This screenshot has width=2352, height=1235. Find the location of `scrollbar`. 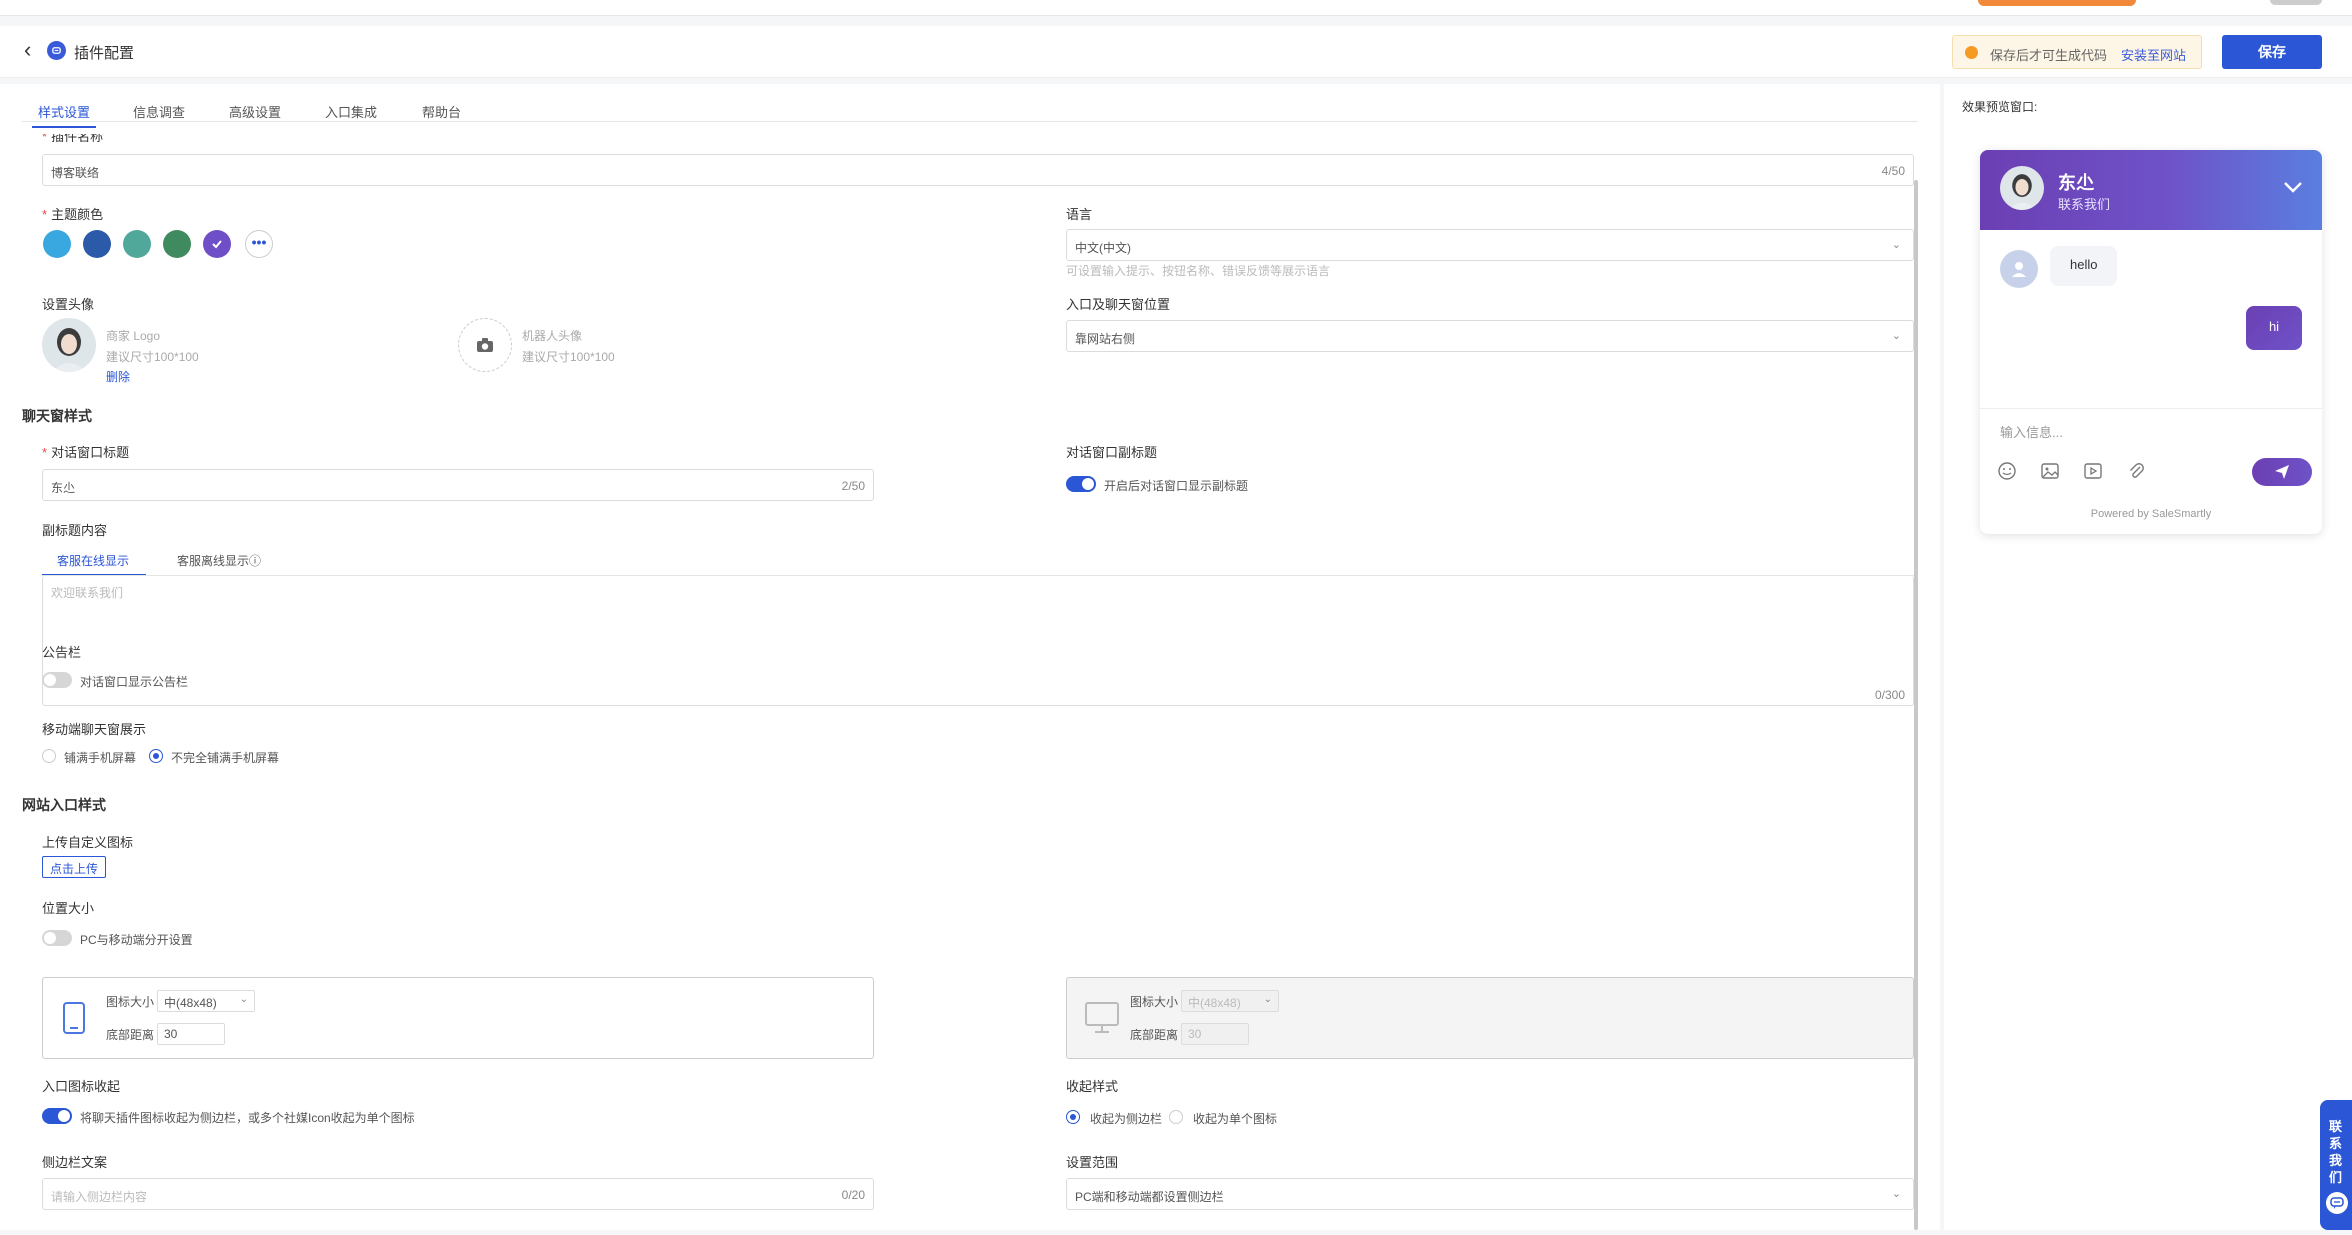

scrollbar is located at coordinates (1916, 705).